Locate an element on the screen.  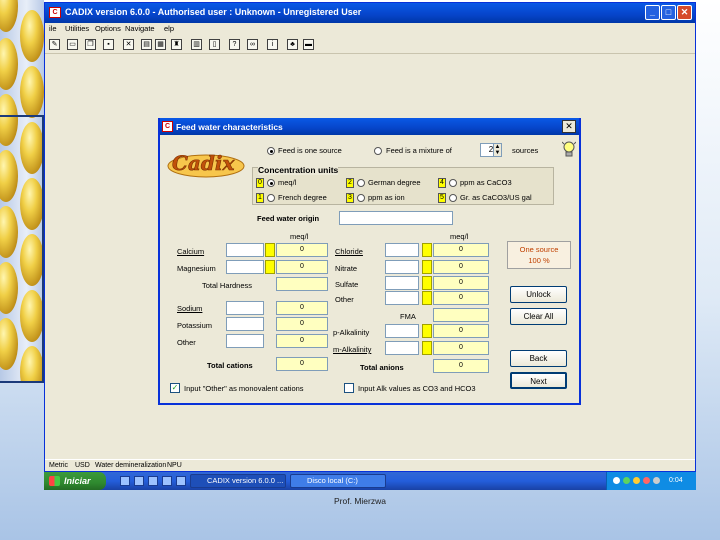
total-hardness-label: Total Hardness is located at coordinates (227, 285).